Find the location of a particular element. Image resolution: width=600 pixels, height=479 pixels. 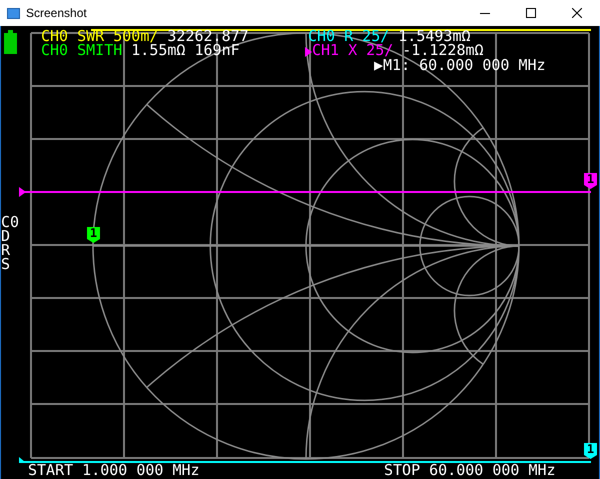

trace-value: 1.5493mΩ is located at coordinates (434, 36).